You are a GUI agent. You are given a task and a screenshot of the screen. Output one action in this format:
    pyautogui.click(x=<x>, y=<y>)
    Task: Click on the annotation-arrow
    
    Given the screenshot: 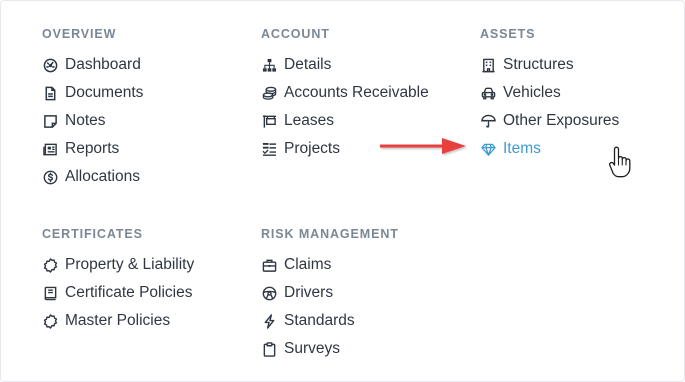 What is the action you would take?
    pyautogui.click(x=423, y=146)
    